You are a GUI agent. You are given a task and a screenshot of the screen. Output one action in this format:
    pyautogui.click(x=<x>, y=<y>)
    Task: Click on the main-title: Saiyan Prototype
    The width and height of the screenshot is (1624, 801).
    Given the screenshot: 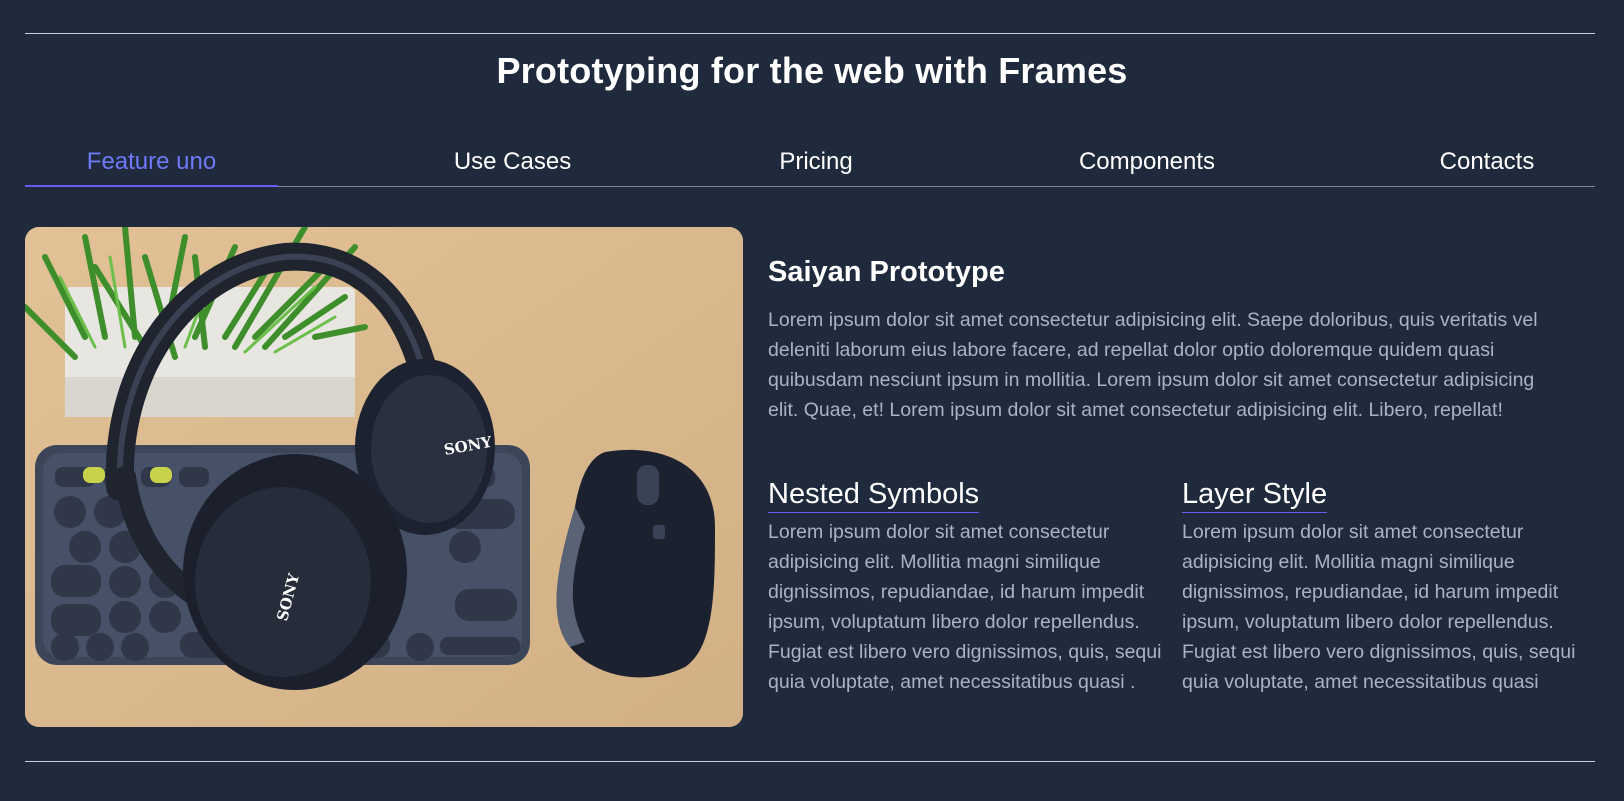 What is the action you would take?
    pyautogui.click(x=886, y=272)
    